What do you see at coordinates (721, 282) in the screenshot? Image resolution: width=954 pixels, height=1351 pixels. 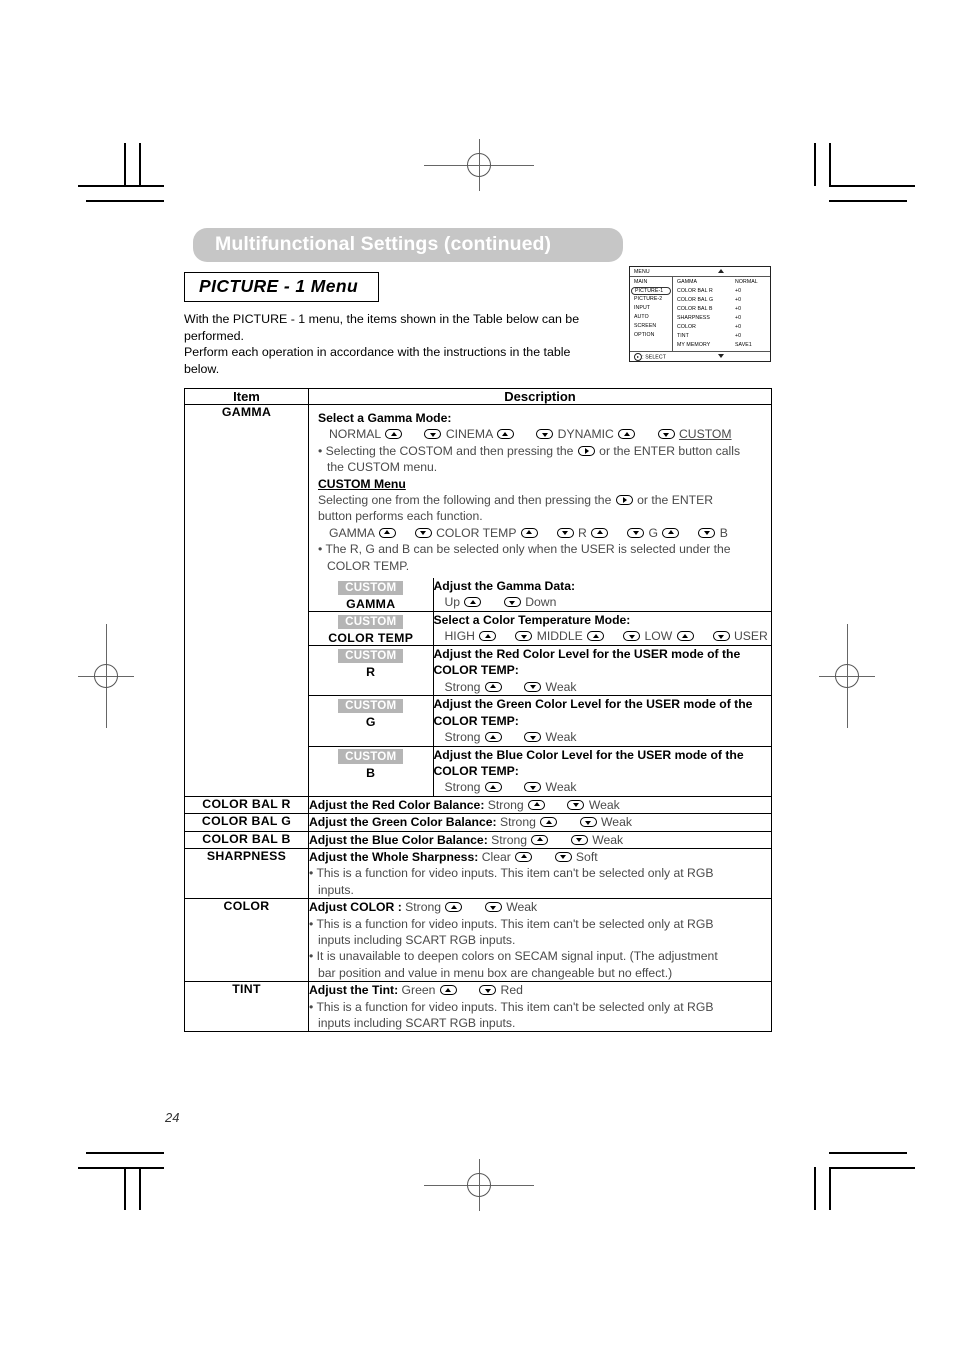 I see `osd-setting-row: GAMMA NORMAL` at bounding box center [721, 282].